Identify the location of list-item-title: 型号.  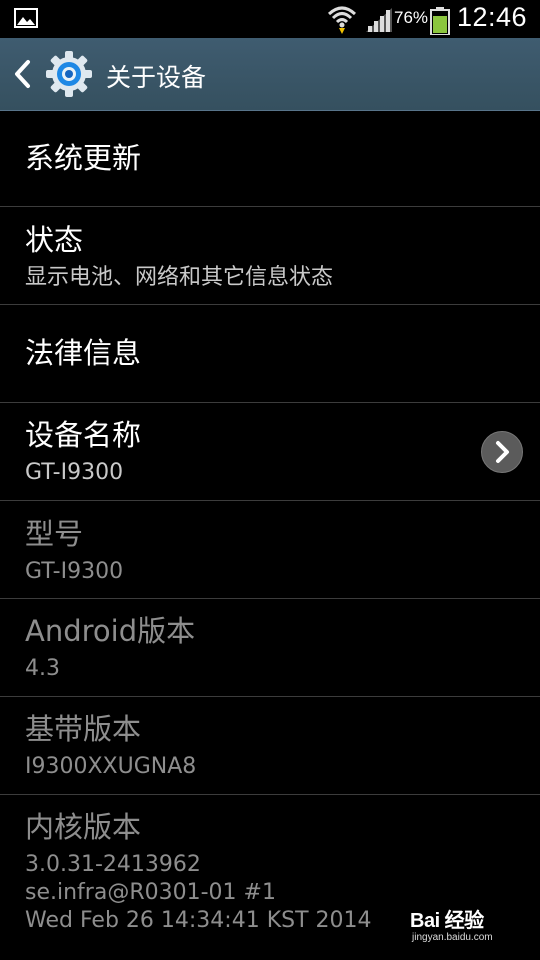
(54, 534).